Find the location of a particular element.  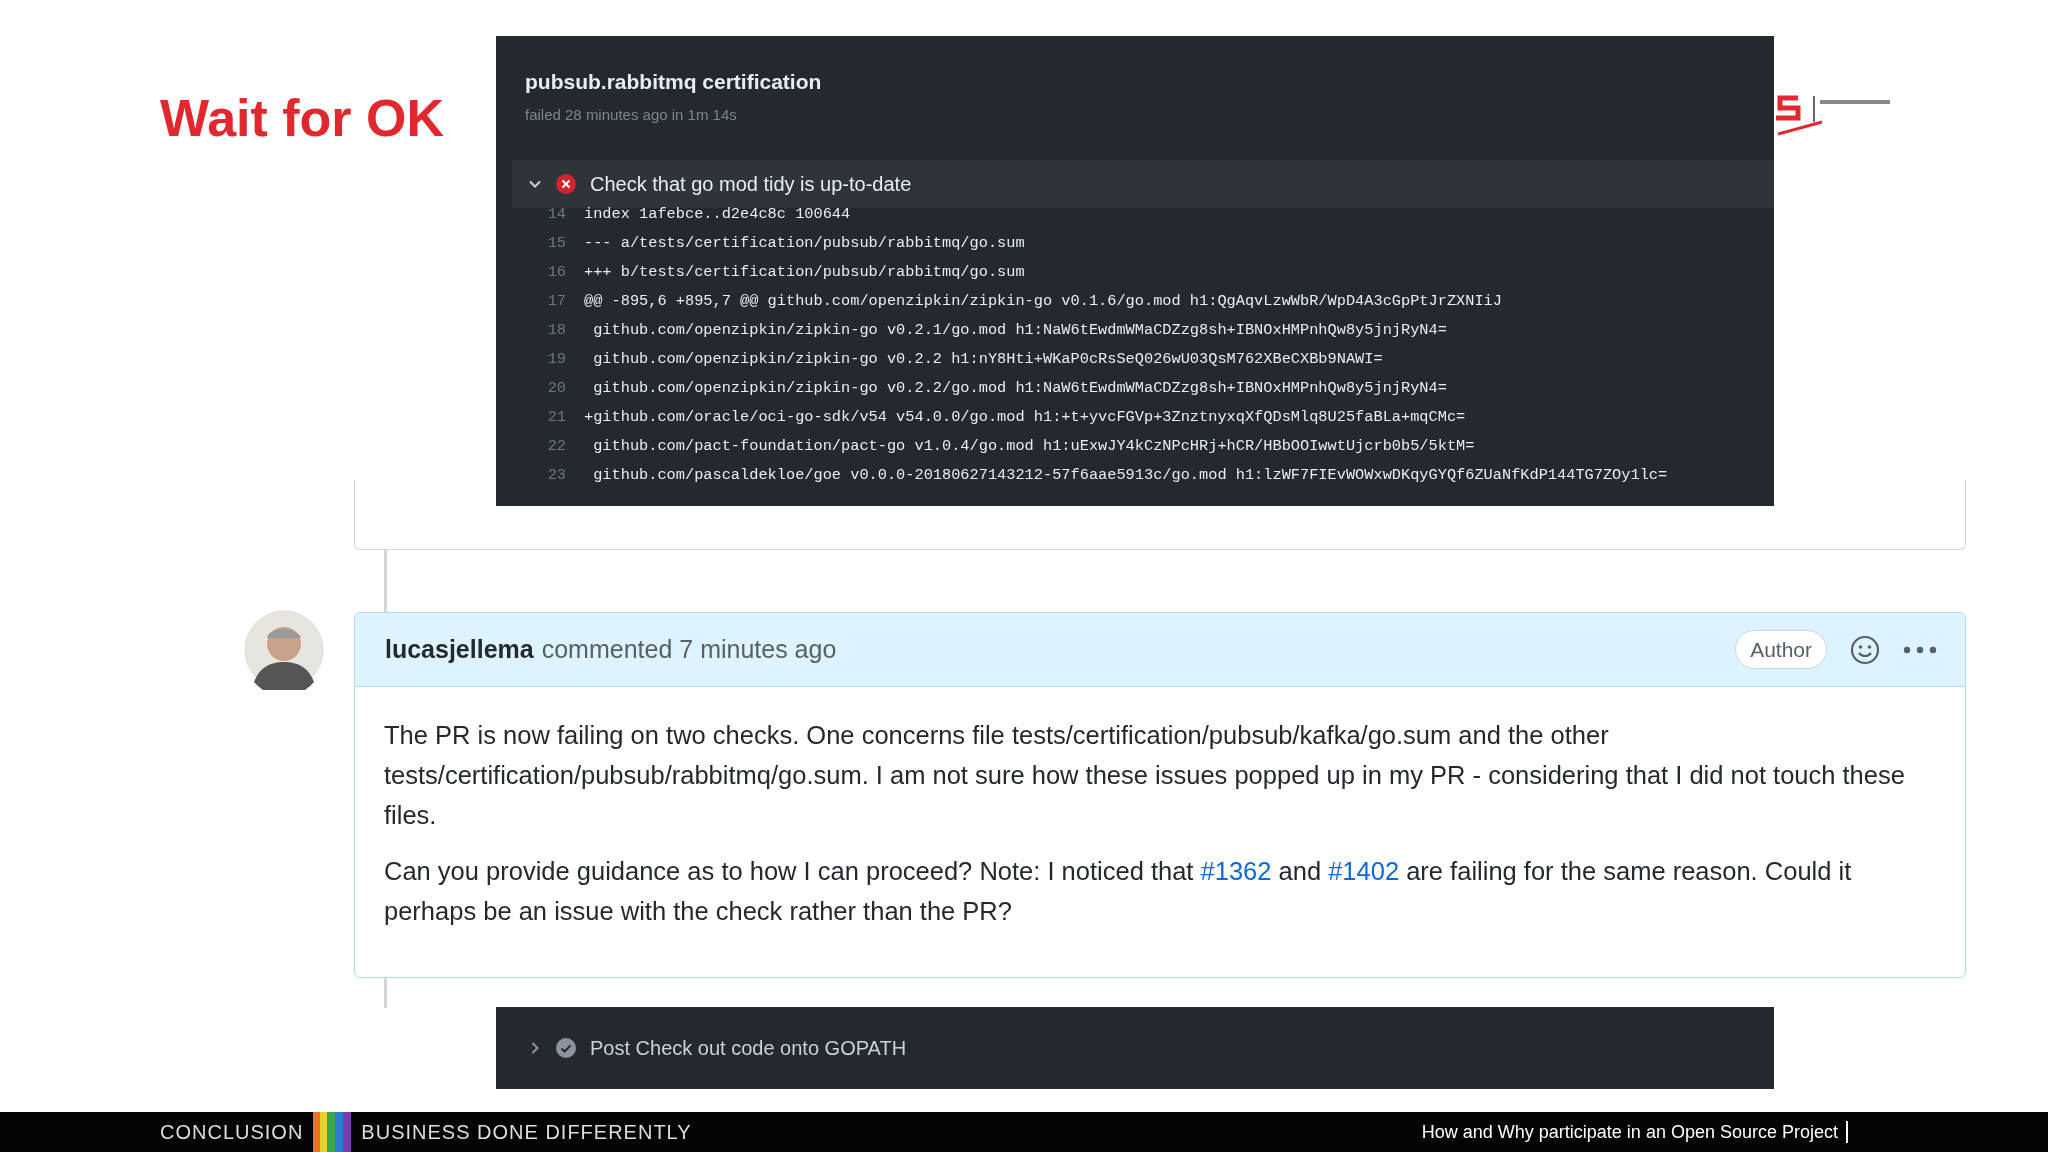

footer-section: CONCLUSION is located at coordinates (232, 1132).